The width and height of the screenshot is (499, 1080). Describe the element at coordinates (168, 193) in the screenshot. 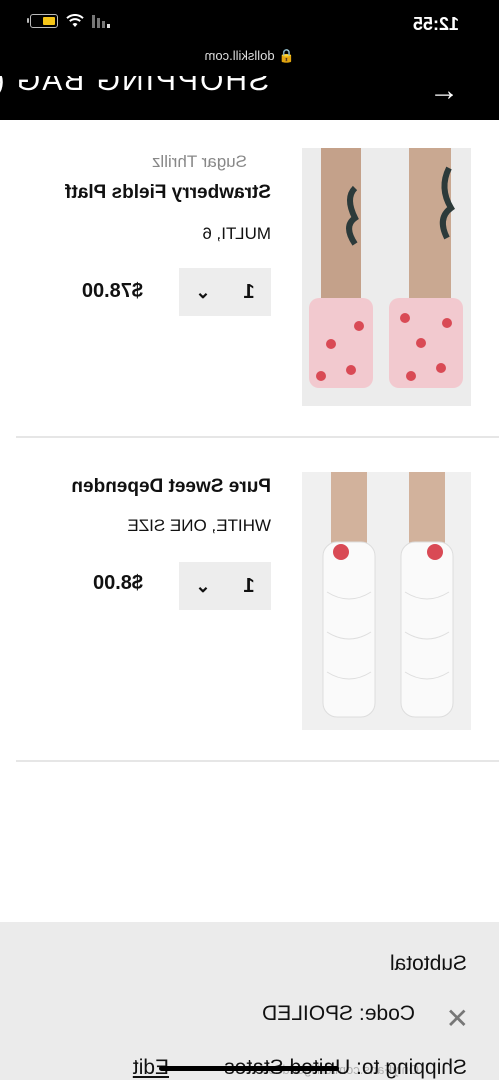

I see `item-name: Strawberry Fields Platf` at that location.